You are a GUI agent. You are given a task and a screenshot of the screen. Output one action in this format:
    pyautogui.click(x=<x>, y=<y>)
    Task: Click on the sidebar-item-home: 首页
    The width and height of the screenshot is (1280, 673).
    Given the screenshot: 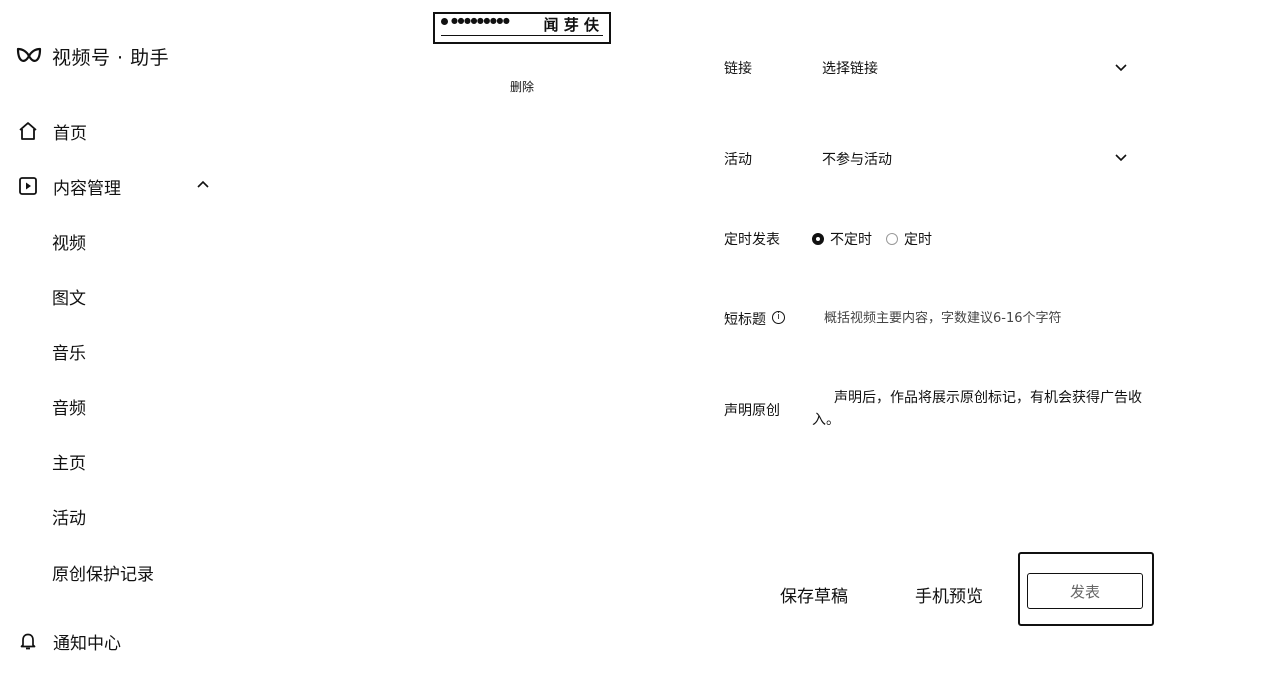 What is the action you would take?
    pyautogui.click(x=51, y=131)
    